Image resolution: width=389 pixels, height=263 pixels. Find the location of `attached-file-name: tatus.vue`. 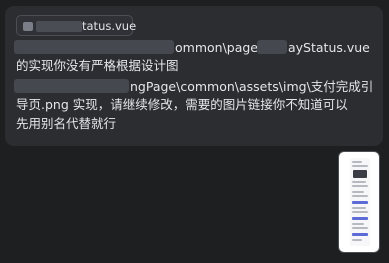

attached-file-name: tatus.vue is located at coordinates (109, 26).